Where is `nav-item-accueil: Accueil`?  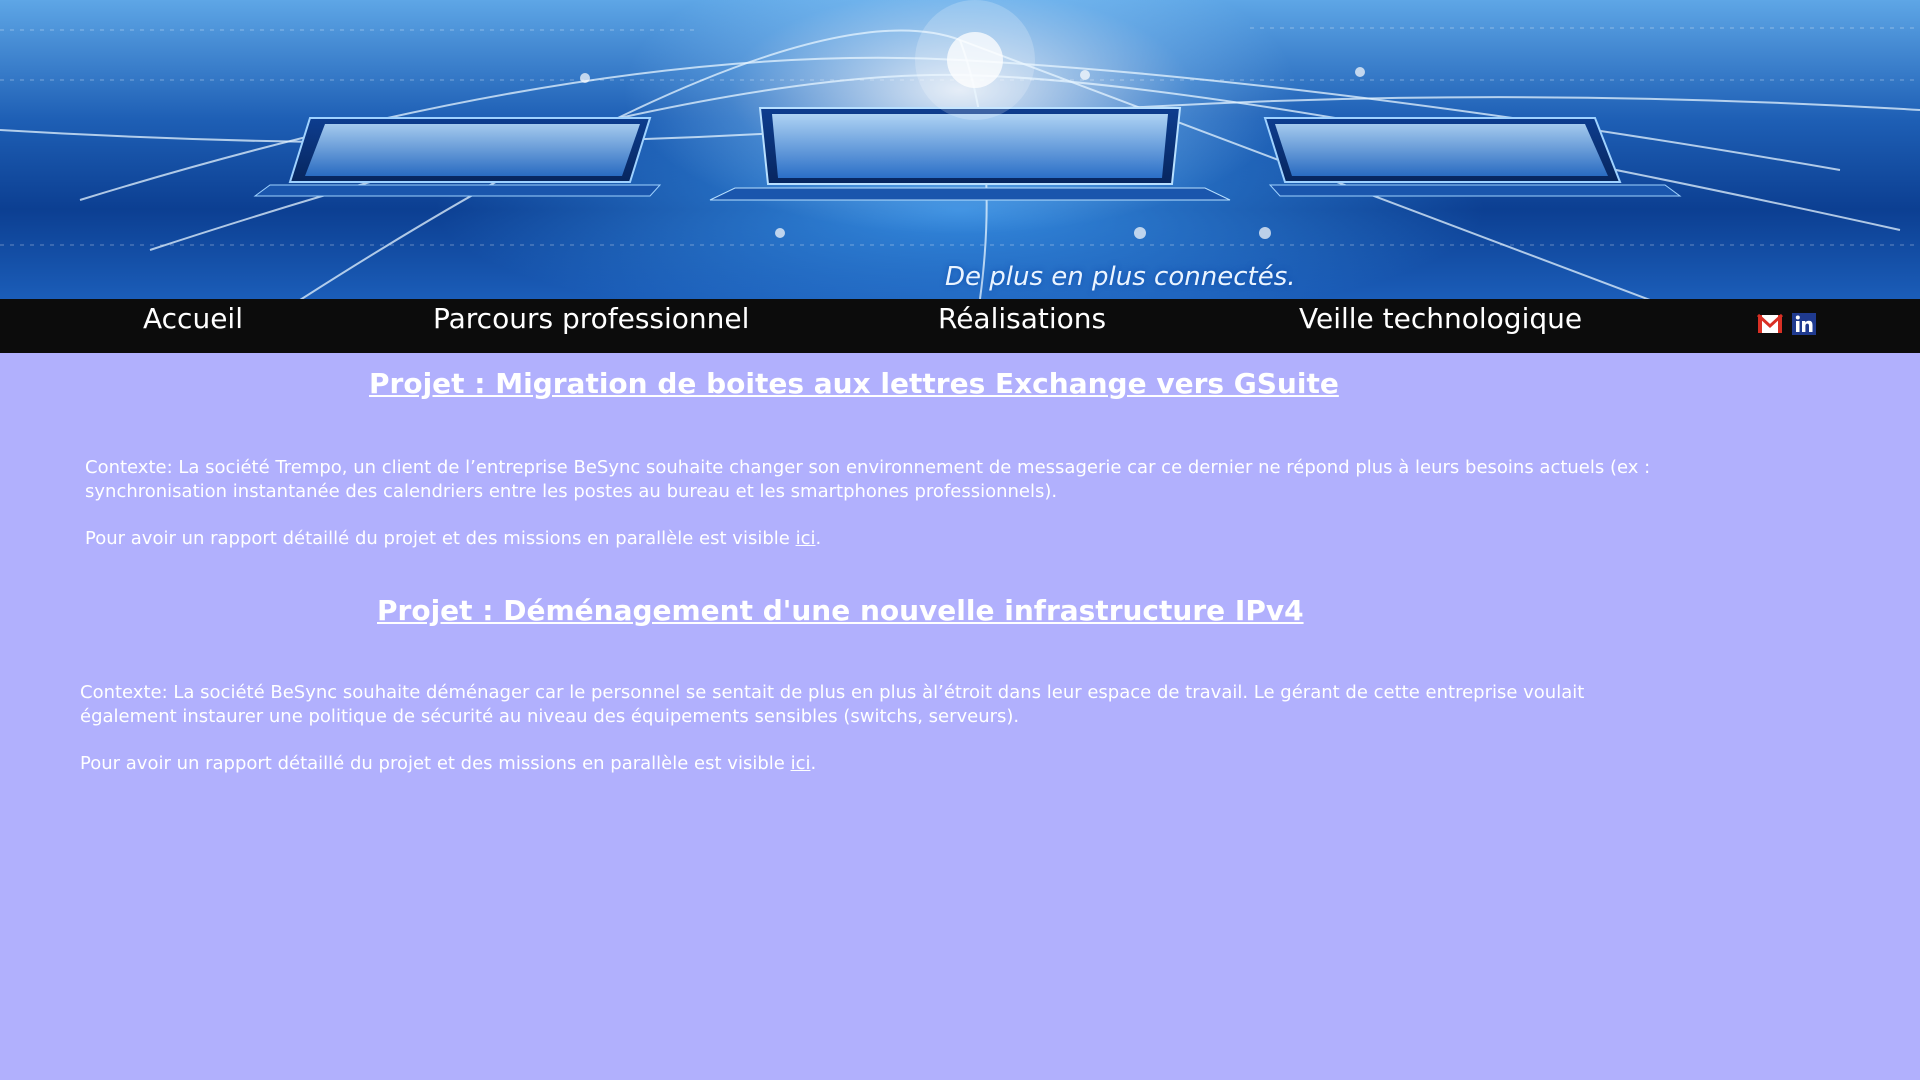
nav-item-accueil: Accueil is located at coordinates (193, 319).